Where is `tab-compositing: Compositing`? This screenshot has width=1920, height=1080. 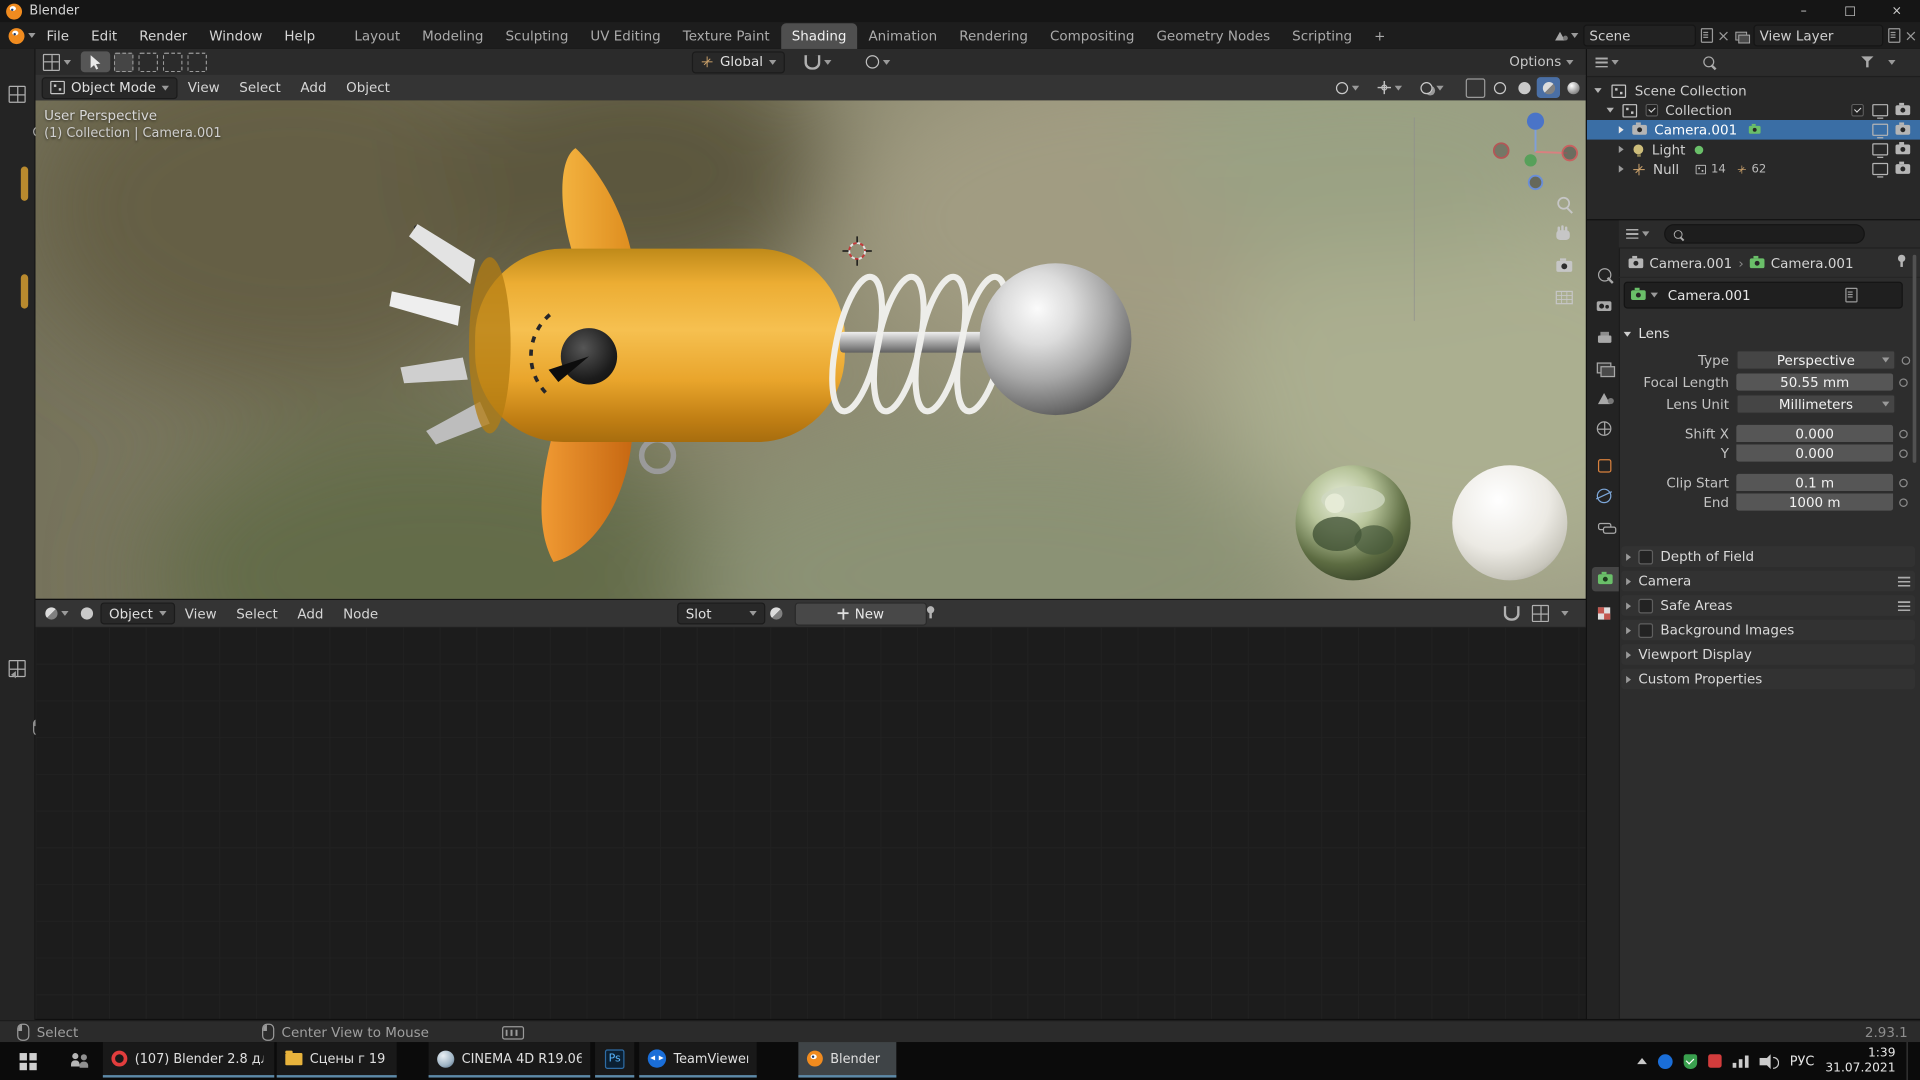 tab-compositing: Compositing is located at coordinates (1092, 36).